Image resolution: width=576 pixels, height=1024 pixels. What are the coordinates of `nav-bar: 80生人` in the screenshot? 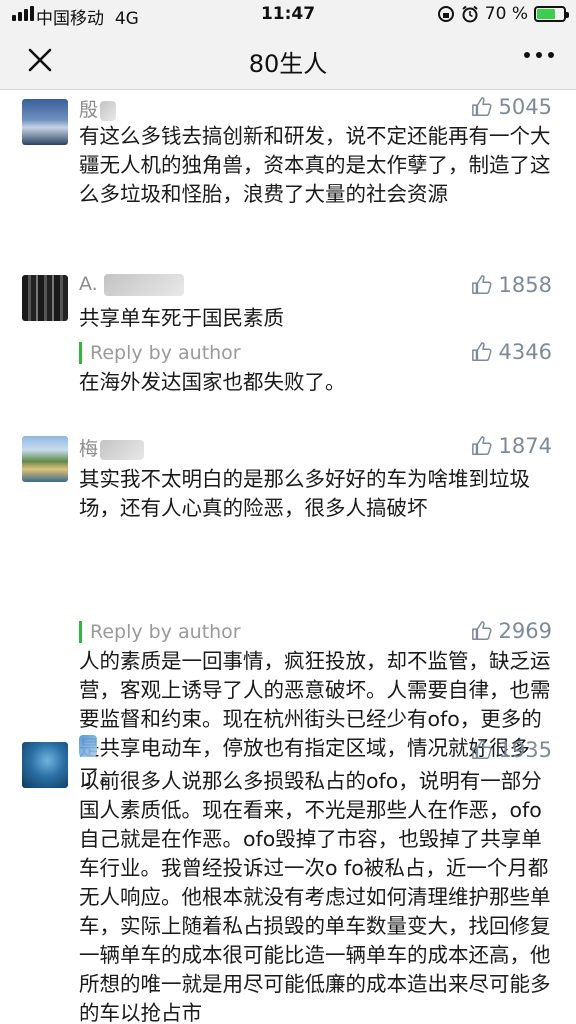 It's located at (288, 60).